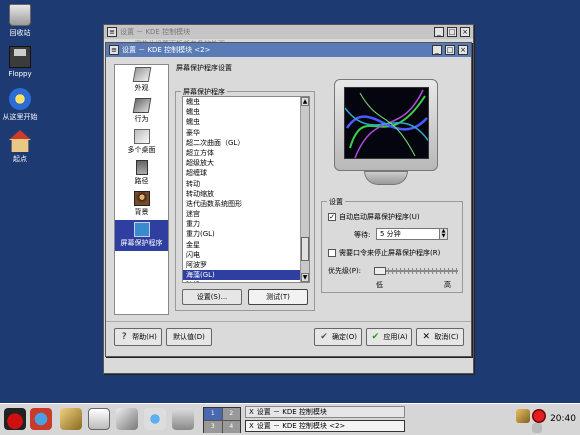  What do you see at coordinates (379, 217) in the screenshot?
I see `auto-start-label: 自动启动屏幕保护程序(U)` at bounding box center [379, 217].